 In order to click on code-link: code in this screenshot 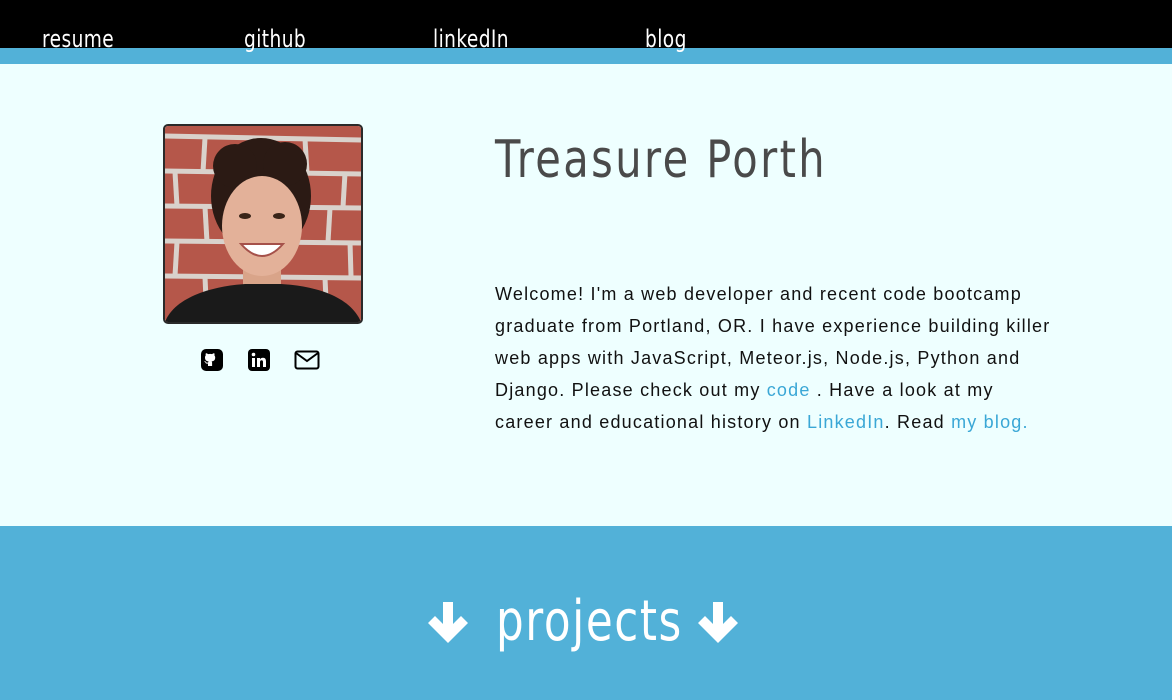, I will do `click(789, 390)`.